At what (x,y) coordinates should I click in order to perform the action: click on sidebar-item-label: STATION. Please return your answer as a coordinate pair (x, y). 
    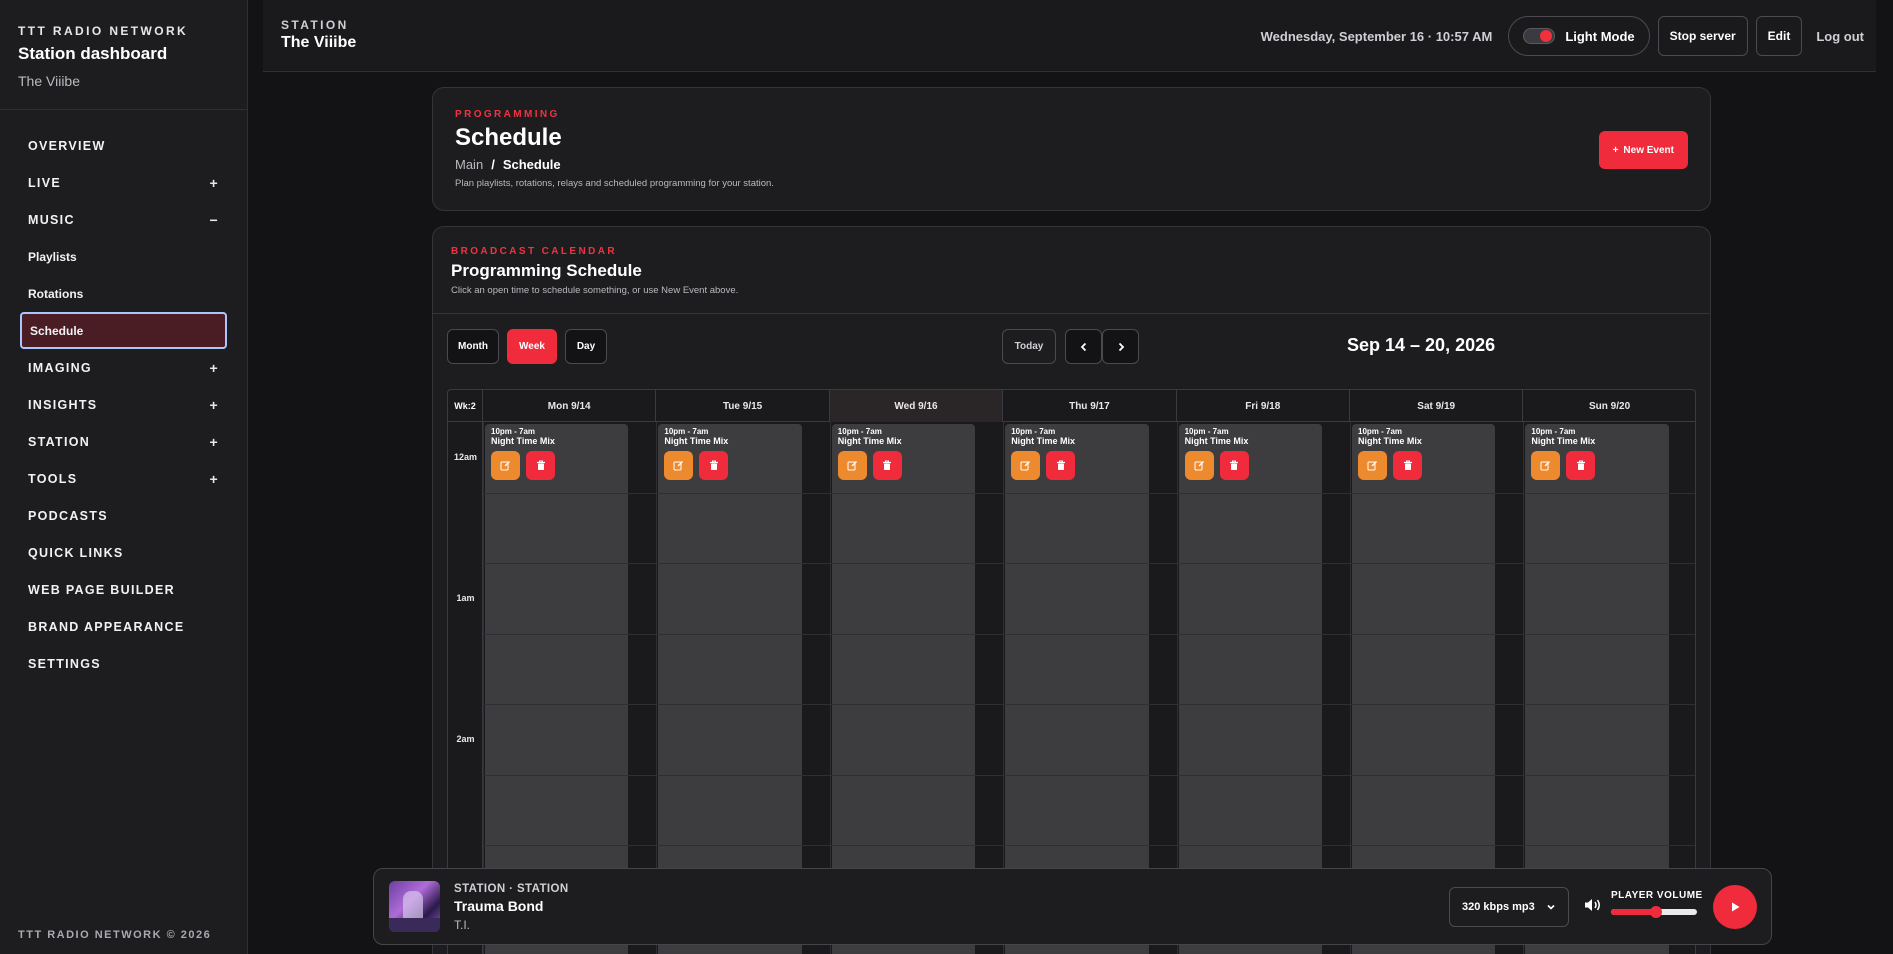
    Looking at the image, I should click on (59, 441).